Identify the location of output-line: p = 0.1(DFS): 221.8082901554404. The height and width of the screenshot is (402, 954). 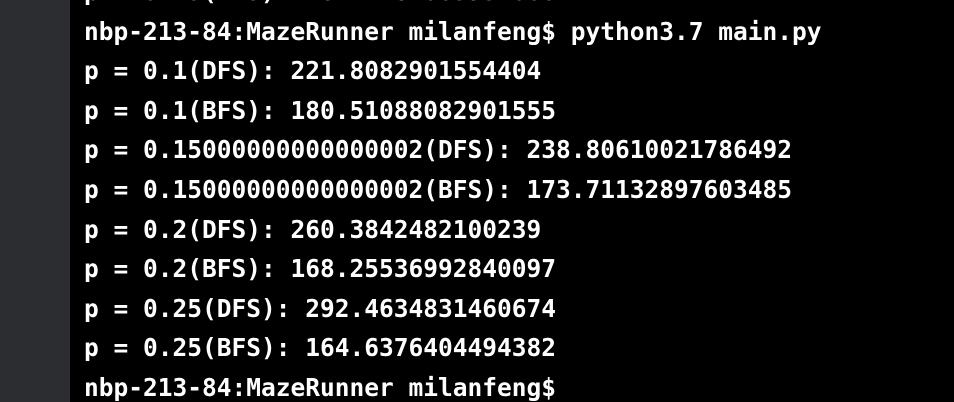
(313, 71).